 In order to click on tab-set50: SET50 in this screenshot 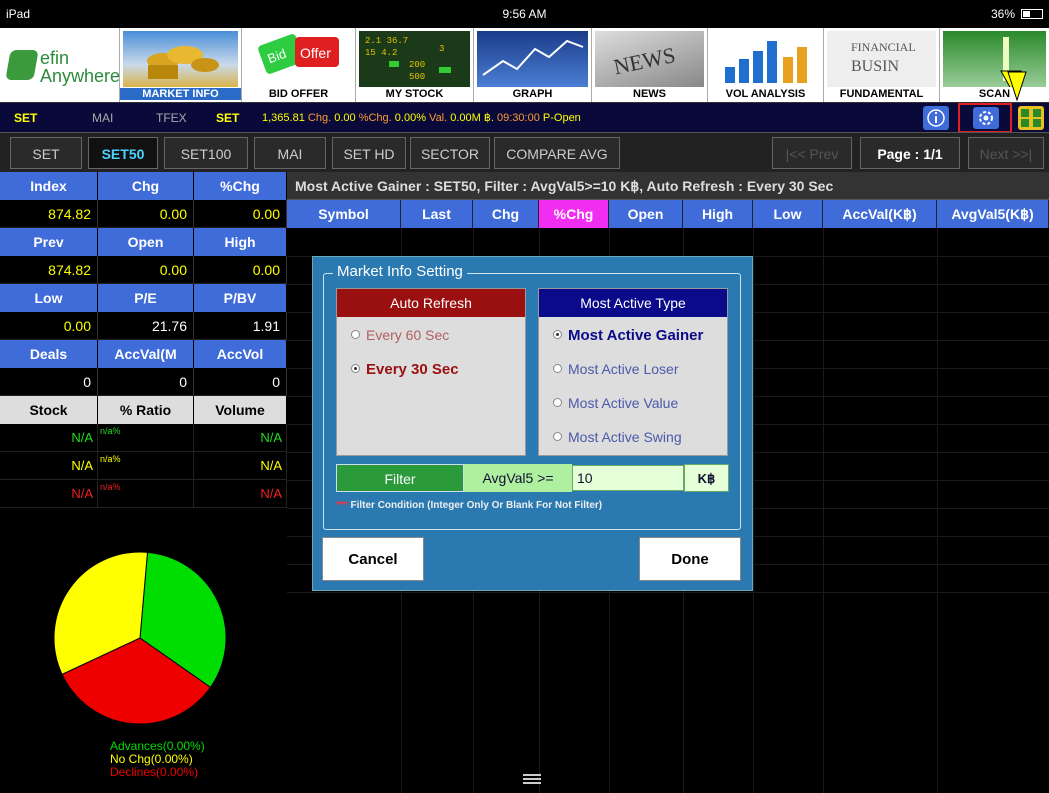, I will do `click(123, 153)`.